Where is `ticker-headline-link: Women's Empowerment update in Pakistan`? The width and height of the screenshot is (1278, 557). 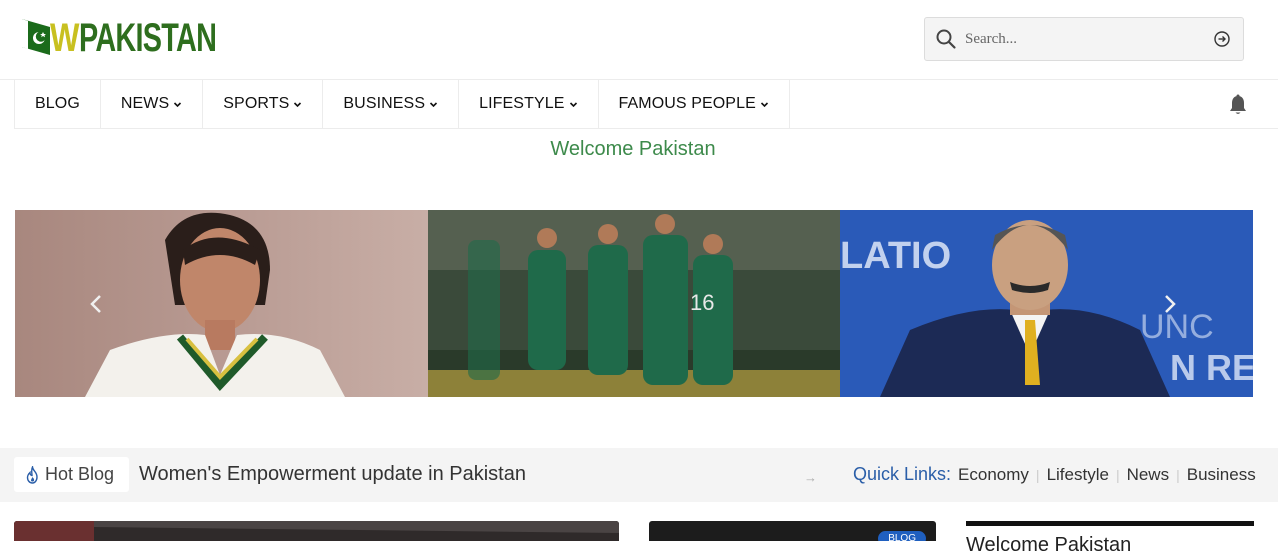
ticker-headline-link: Women's Empowerment update in Pakistan is located at coordinates (332, 474).